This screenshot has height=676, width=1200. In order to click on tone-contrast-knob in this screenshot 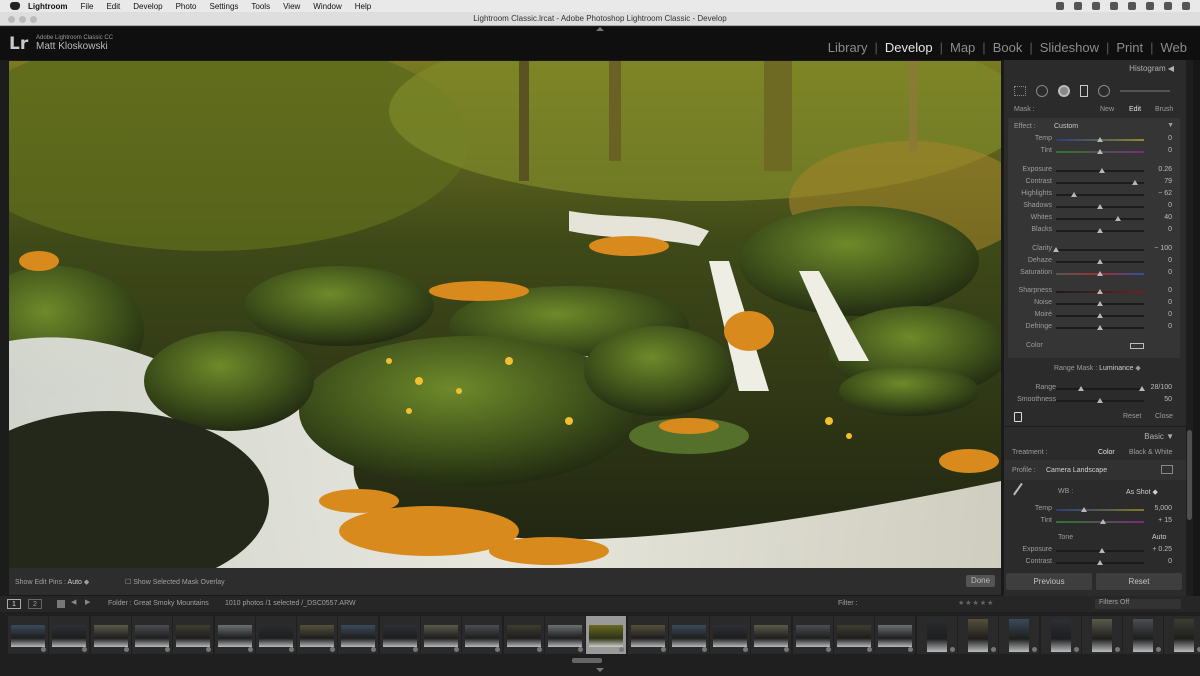, I will do `click(1100, 562)`.